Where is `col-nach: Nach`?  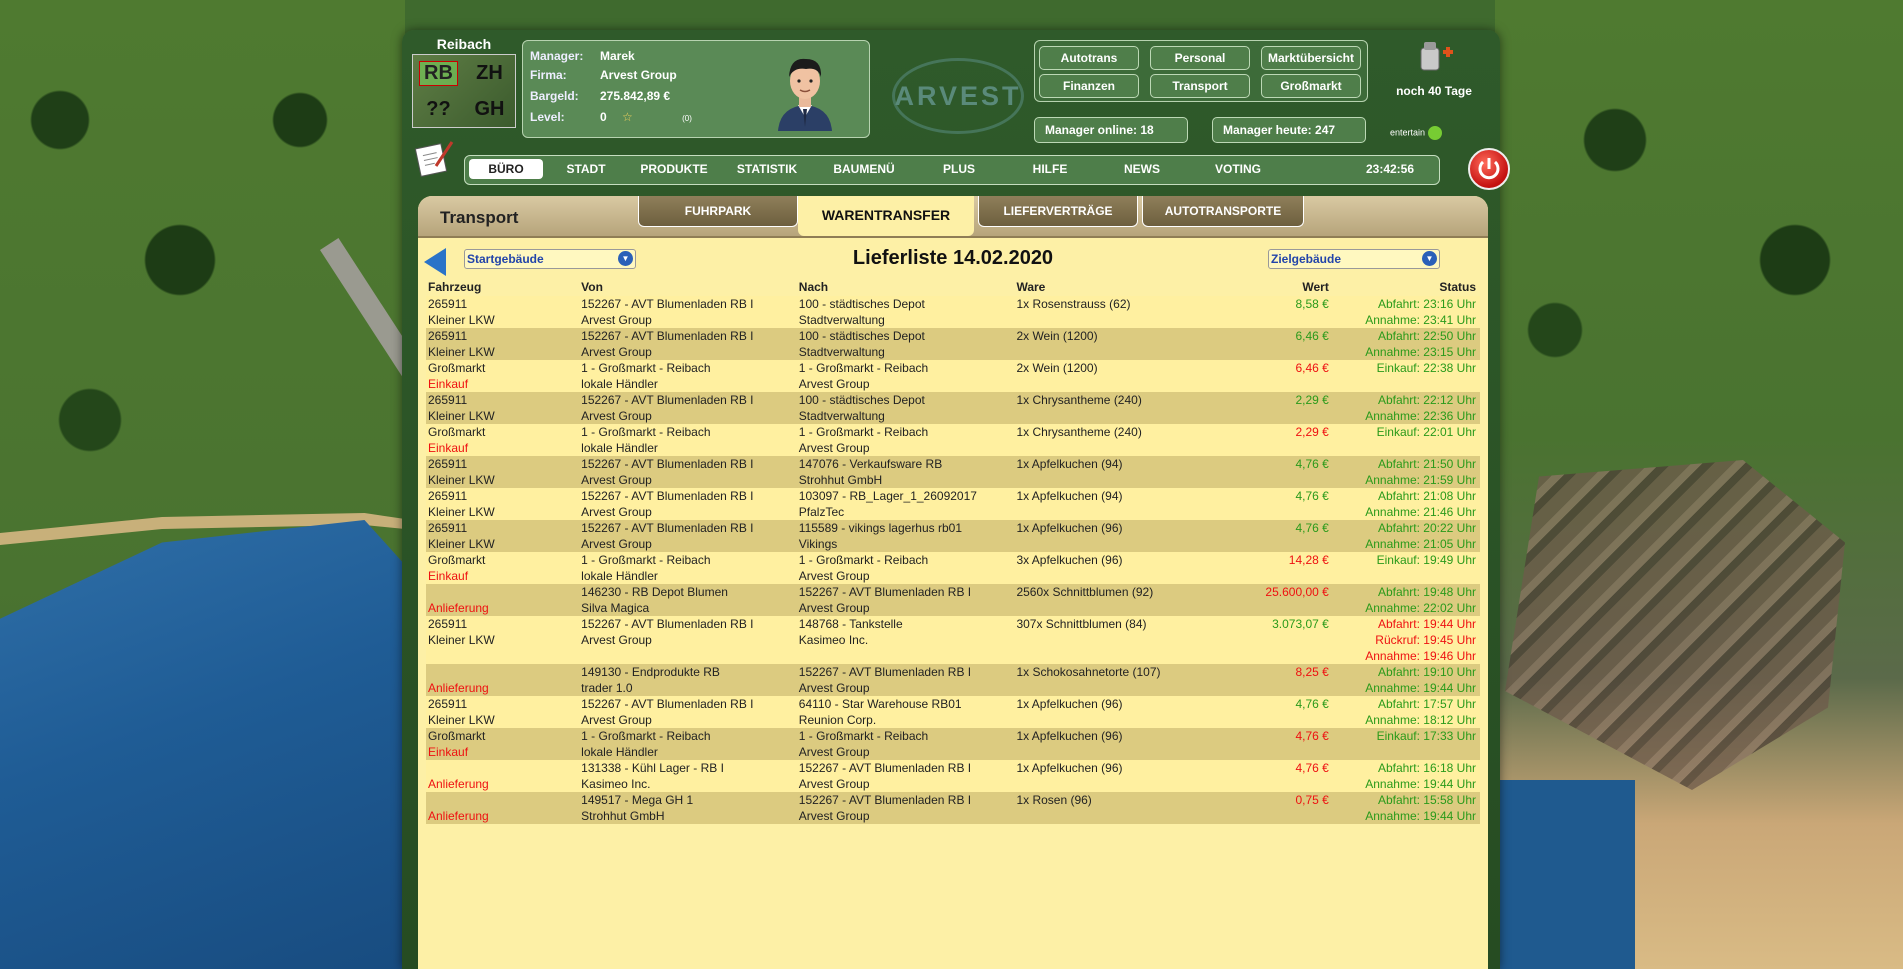
col-nach: Nach is located at coordinates (906, 287).